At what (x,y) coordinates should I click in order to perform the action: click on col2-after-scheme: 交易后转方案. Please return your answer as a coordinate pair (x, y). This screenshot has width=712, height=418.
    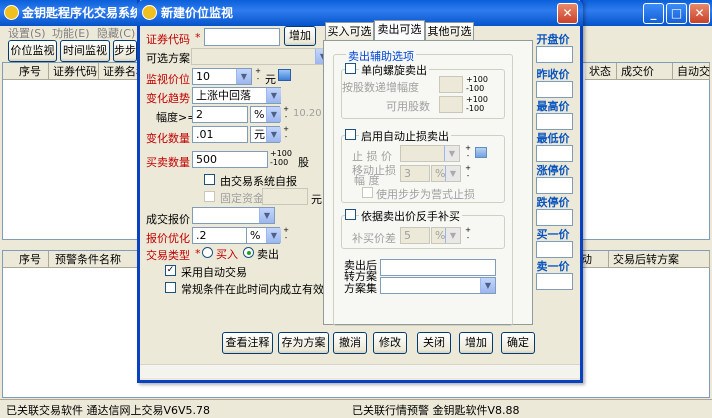
    Looking at the image, I should click on (659, 259).